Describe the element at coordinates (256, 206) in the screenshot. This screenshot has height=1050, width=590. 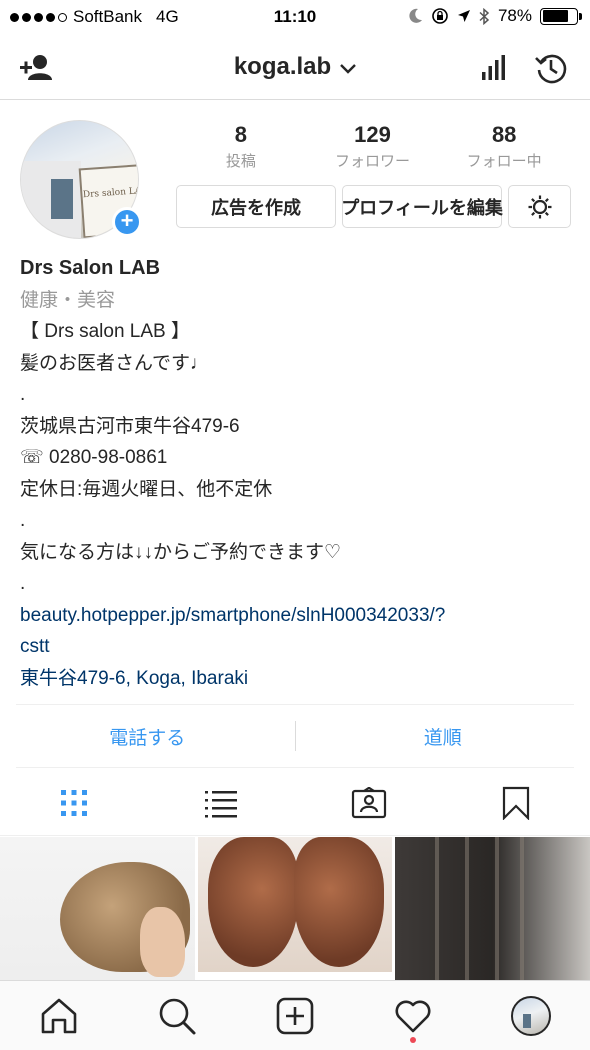
I see `create-ad-button: 広告を作成` at that location.